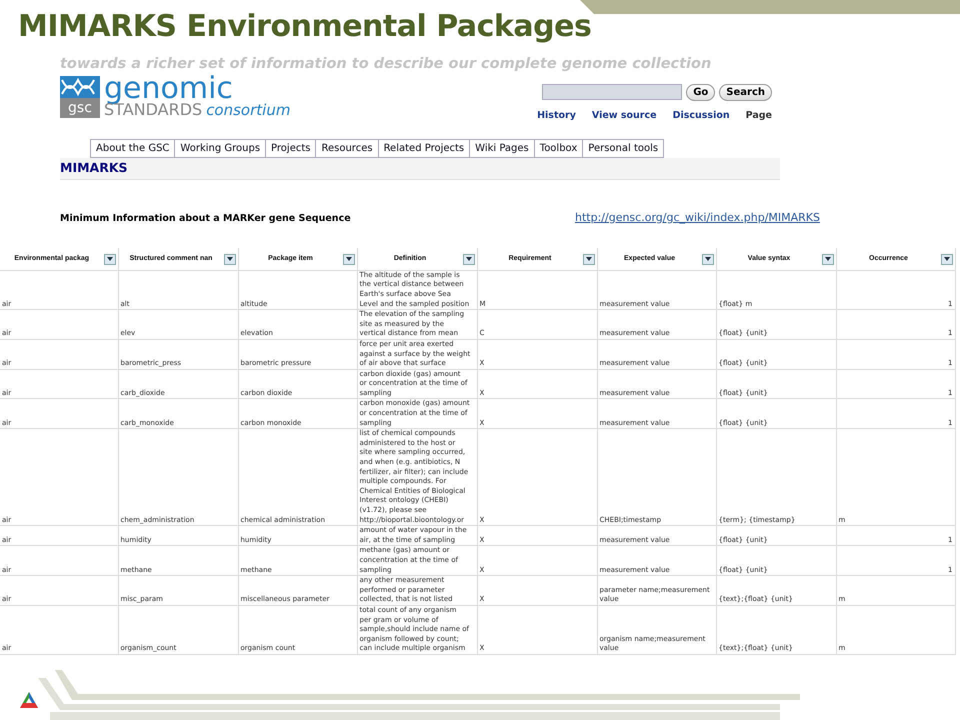 The image size is (960, 720). Describe the element at coordinates (745, 92) in the screenshot. I see `search-button: Search` at that location.